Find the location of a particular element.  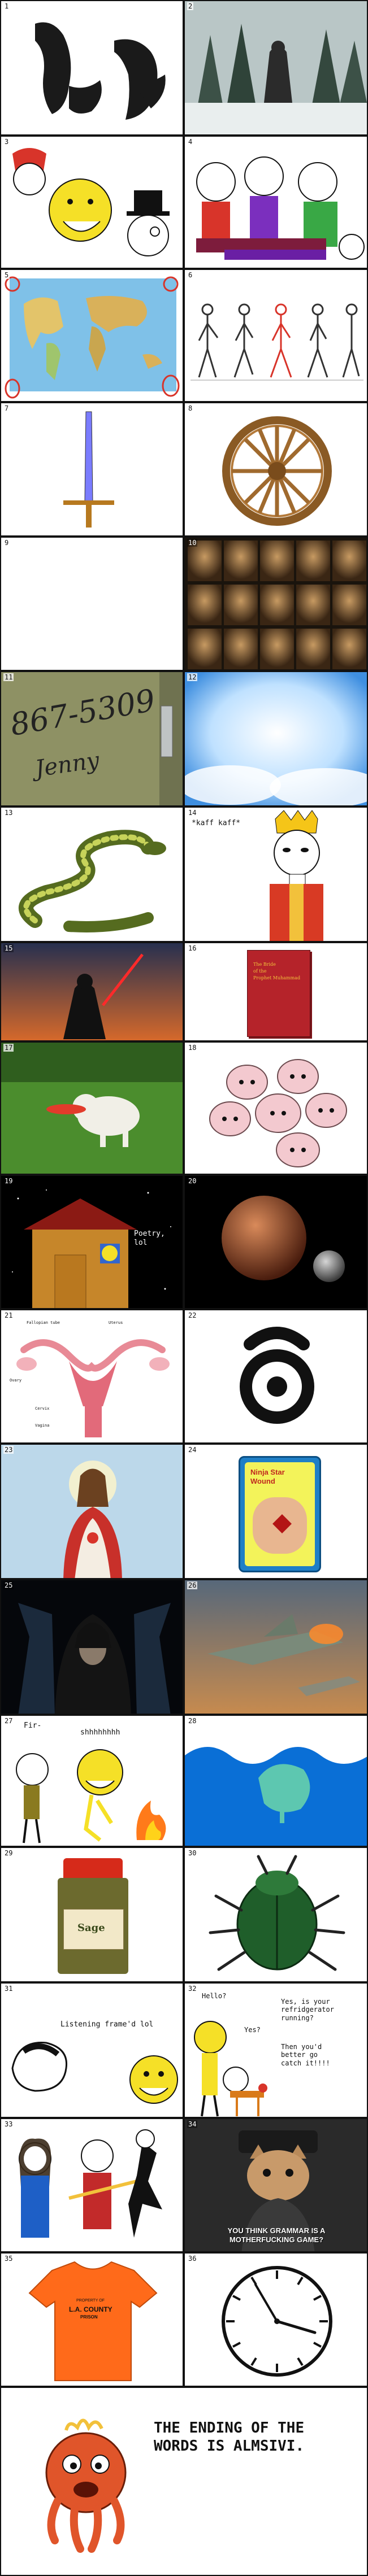

caption-question: Yes, is your refridgerator running? is located at coordinates (307, 2010).